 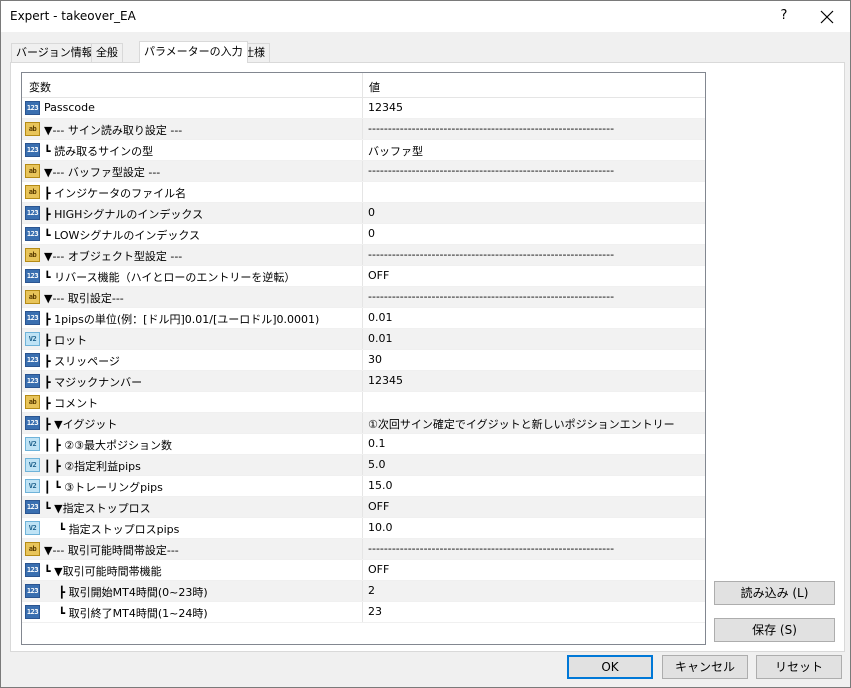 What do you see at coordinates (103, 487) in the screenshot?
I see `parameter-name: ┃ ┗ ③トレーリングpips` at bounding box center [103, 487].